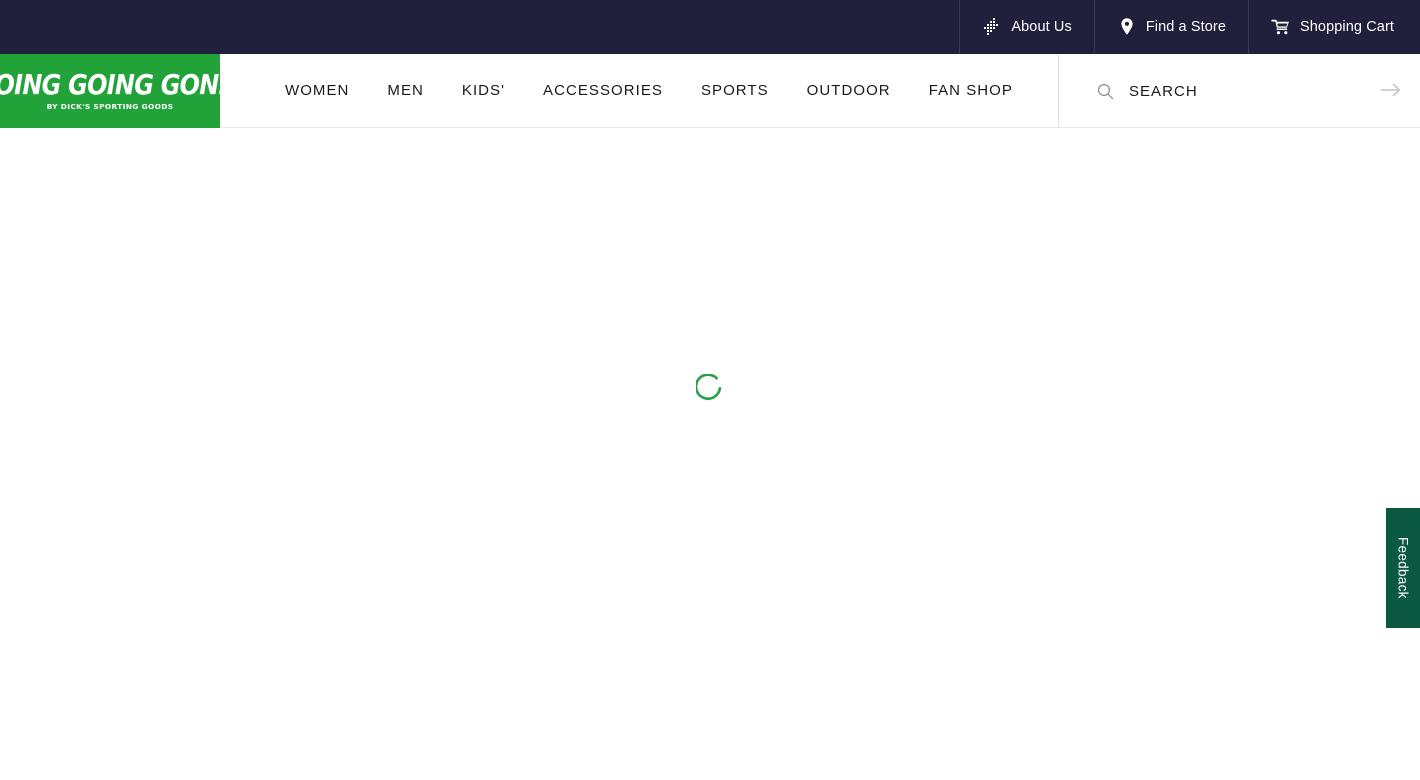  I want to click on nav-item-sports: SPORTS, so click(735, 91).